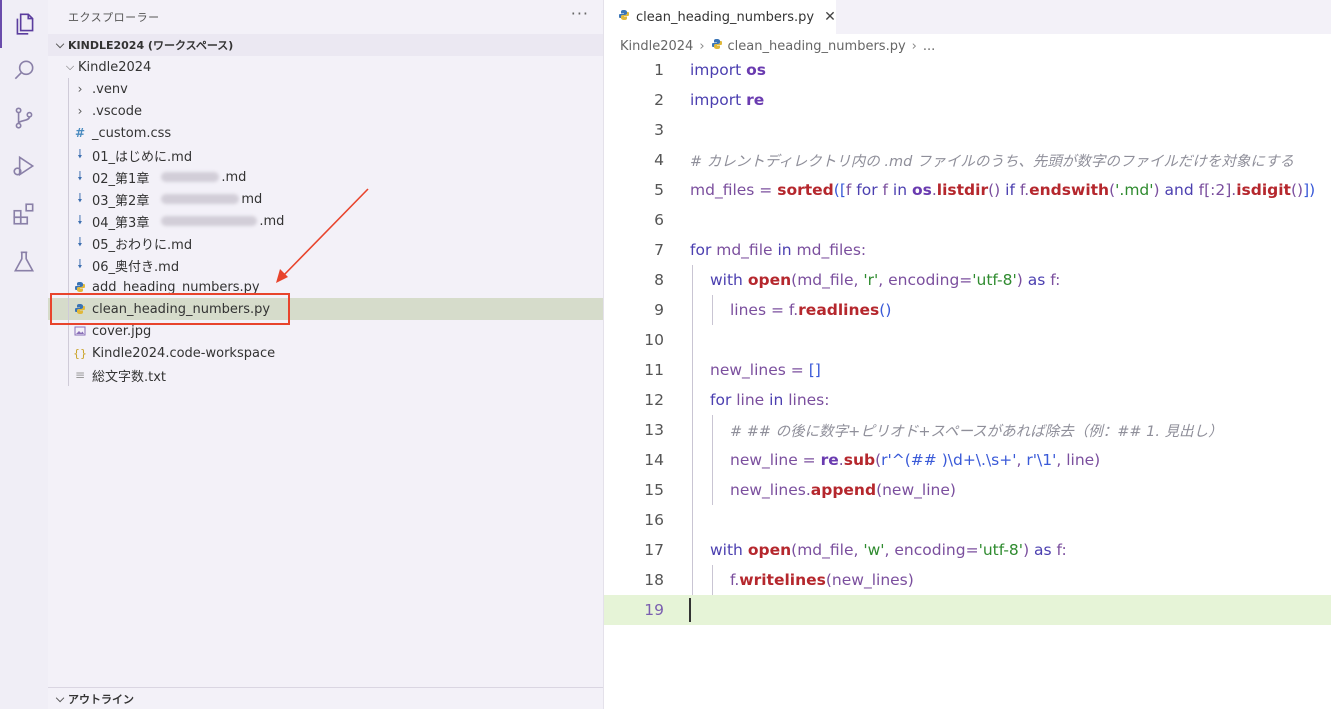  Describe the element at coordinates (580, 13) in the screenshot. I see `more-actions-icon: ···` at that location.